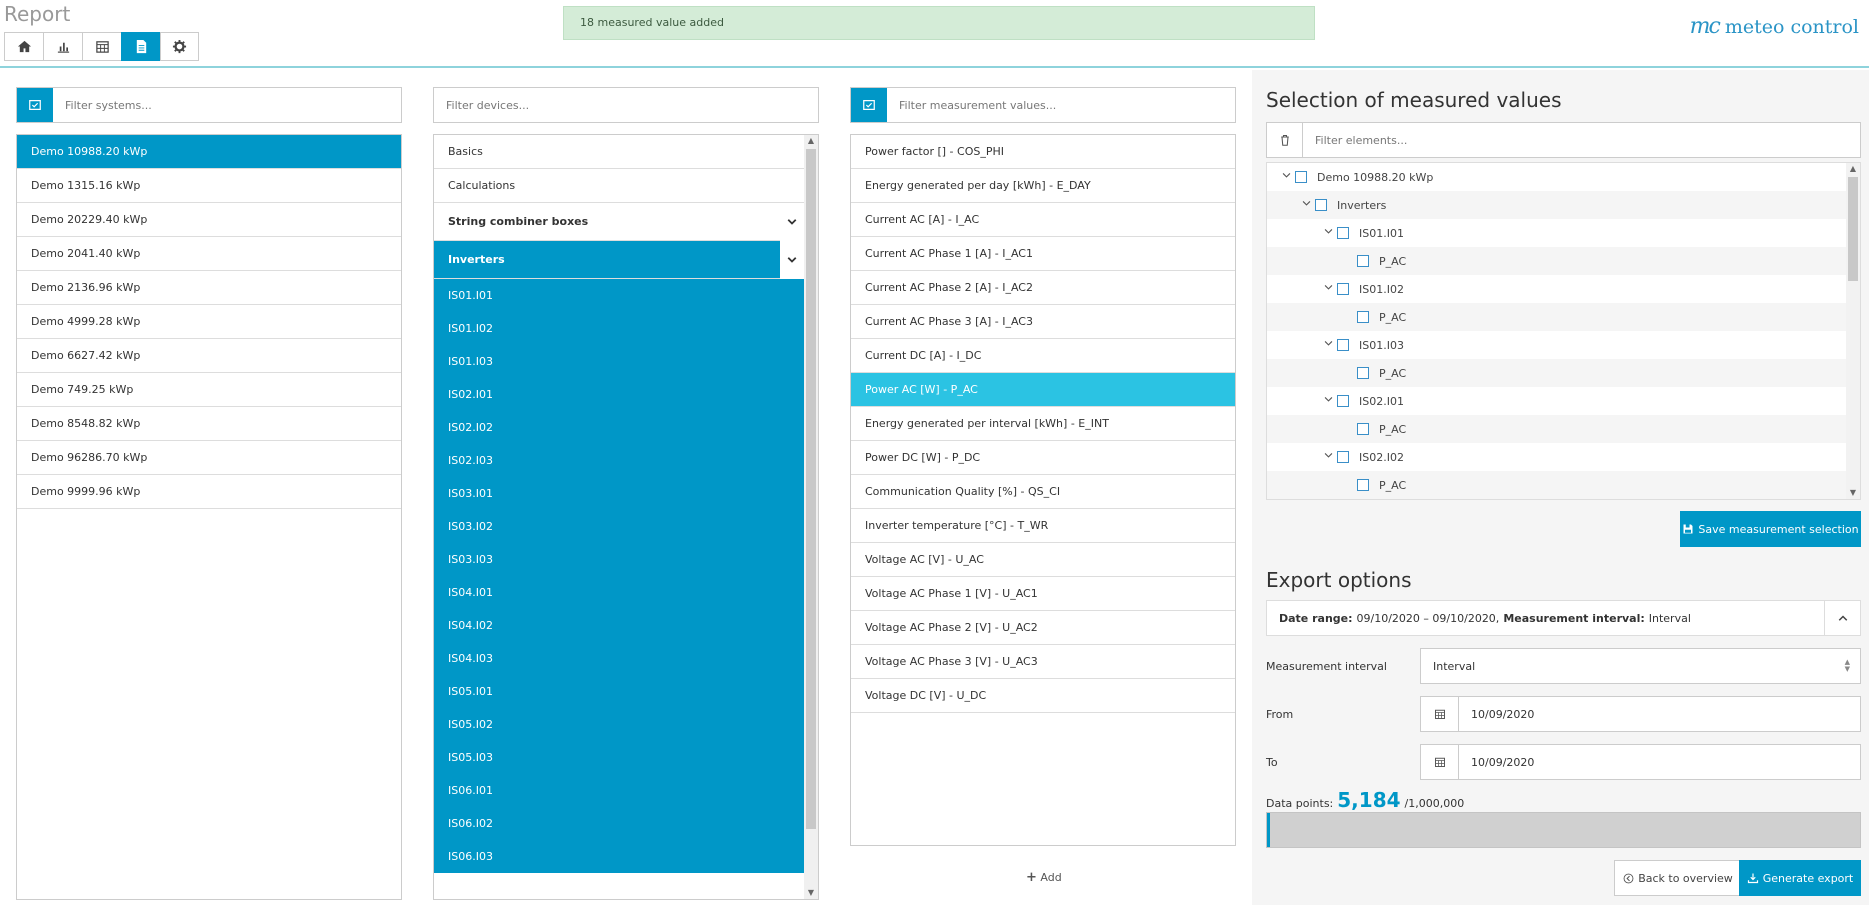 This screenshot has height=905, width=1869. Describe the element at coordinates (619, 260) in the screenshot. I see `device-group-item: Inverters` at that location.